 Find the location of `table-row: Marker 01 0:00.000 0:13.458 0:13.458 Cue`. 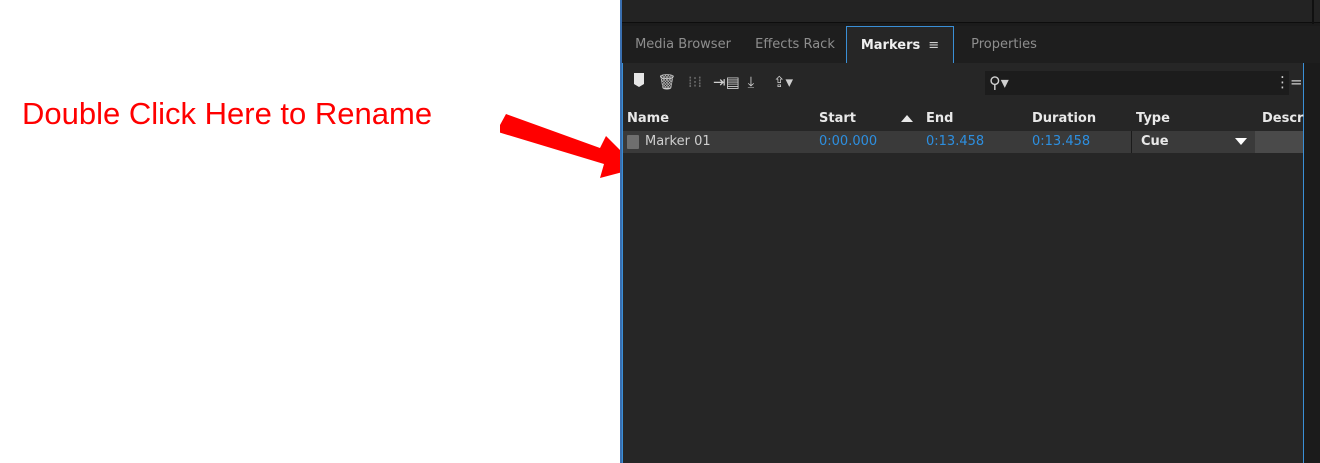

table-row: Marker 01 0:00.000 0:13.458 0:13.458 Cue is located at coordinates (963, 142).